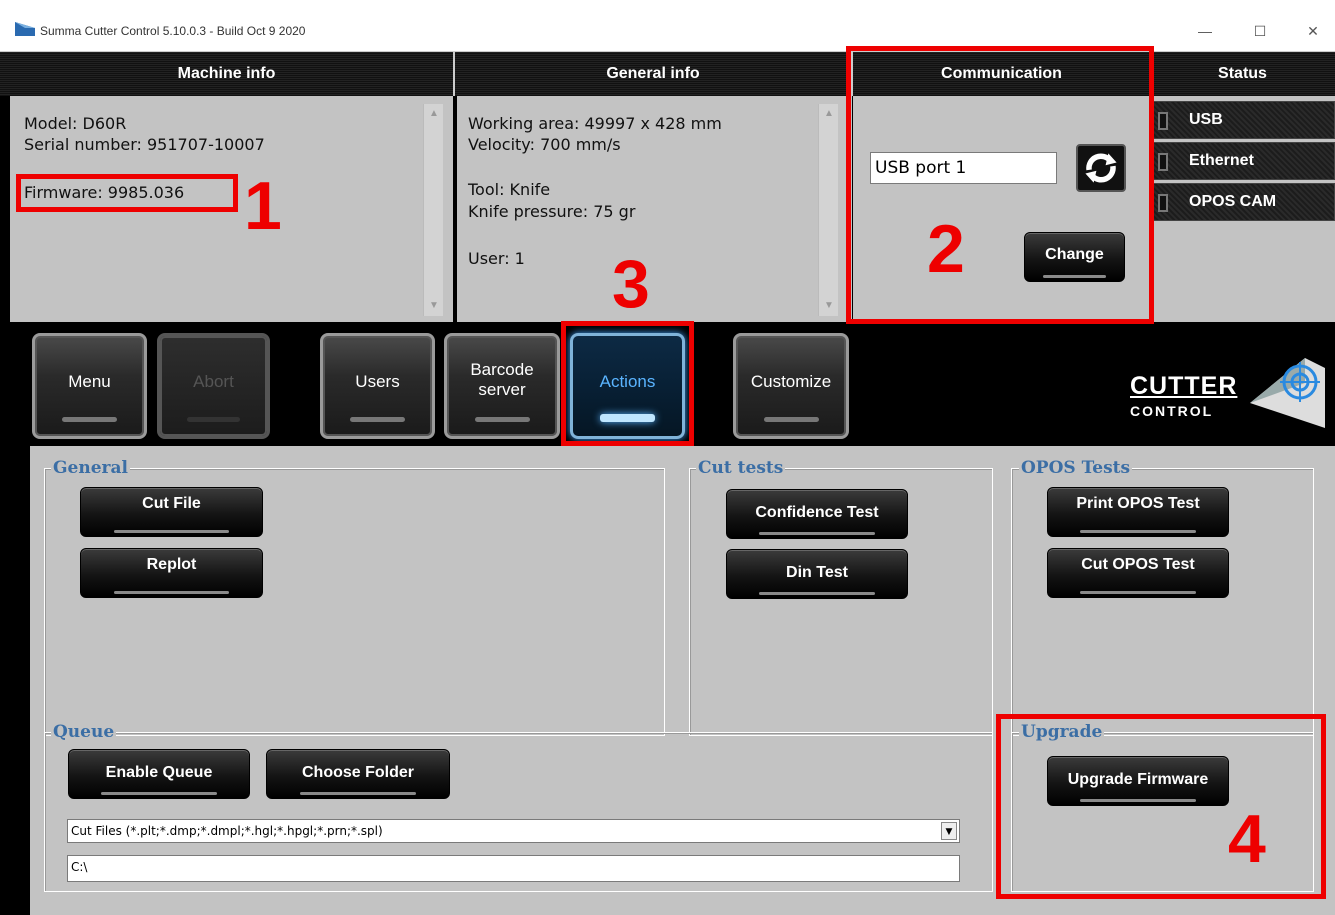 Image resolution: width=1335 pixels, height=915 pixels. Describe the element at coordinates (377, 386) in the screenshot. I see `users-button: Users` at that location.